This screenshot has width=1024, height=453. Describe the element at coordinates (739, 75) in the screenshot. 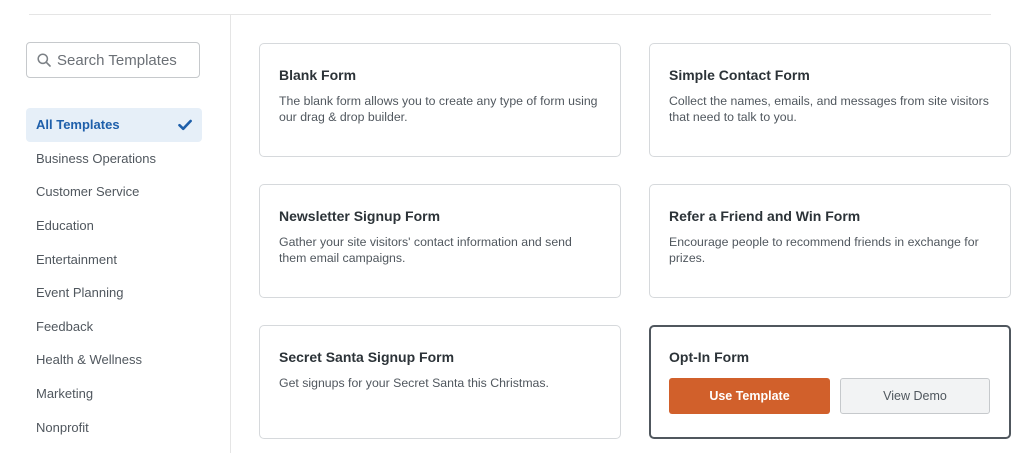

I see `template-title: Simple Contact Form` at that location.